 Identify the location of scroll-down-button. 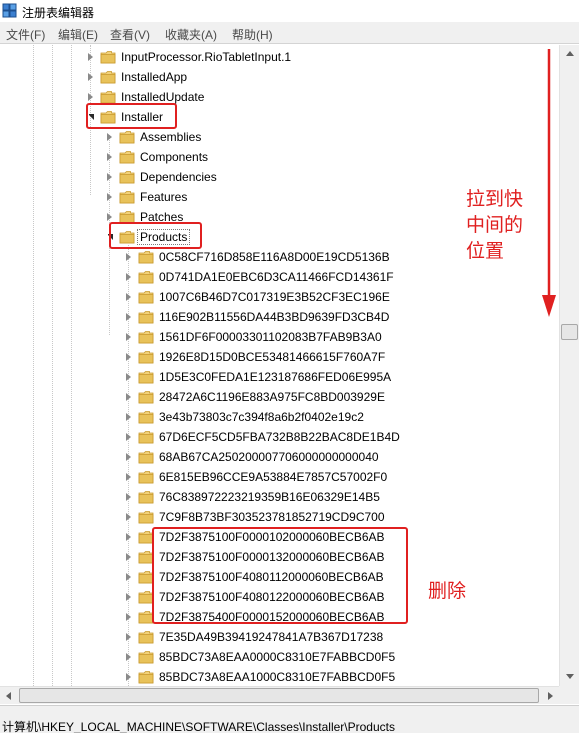
(569, 676).